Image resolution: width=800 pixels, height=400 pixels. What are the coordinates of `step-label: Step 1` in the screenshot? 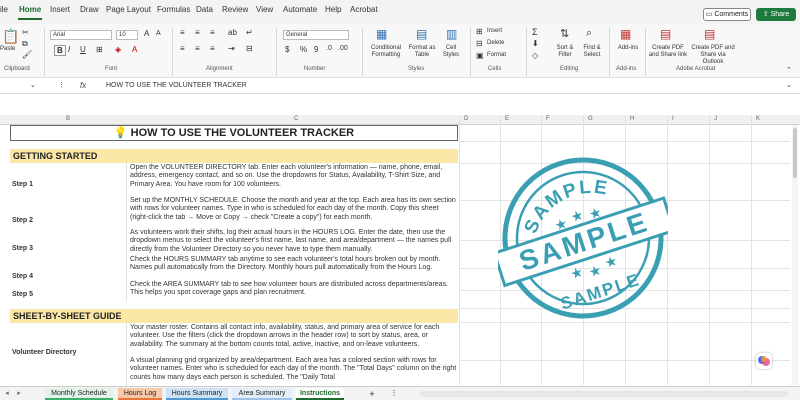 It's located at (22, 184).